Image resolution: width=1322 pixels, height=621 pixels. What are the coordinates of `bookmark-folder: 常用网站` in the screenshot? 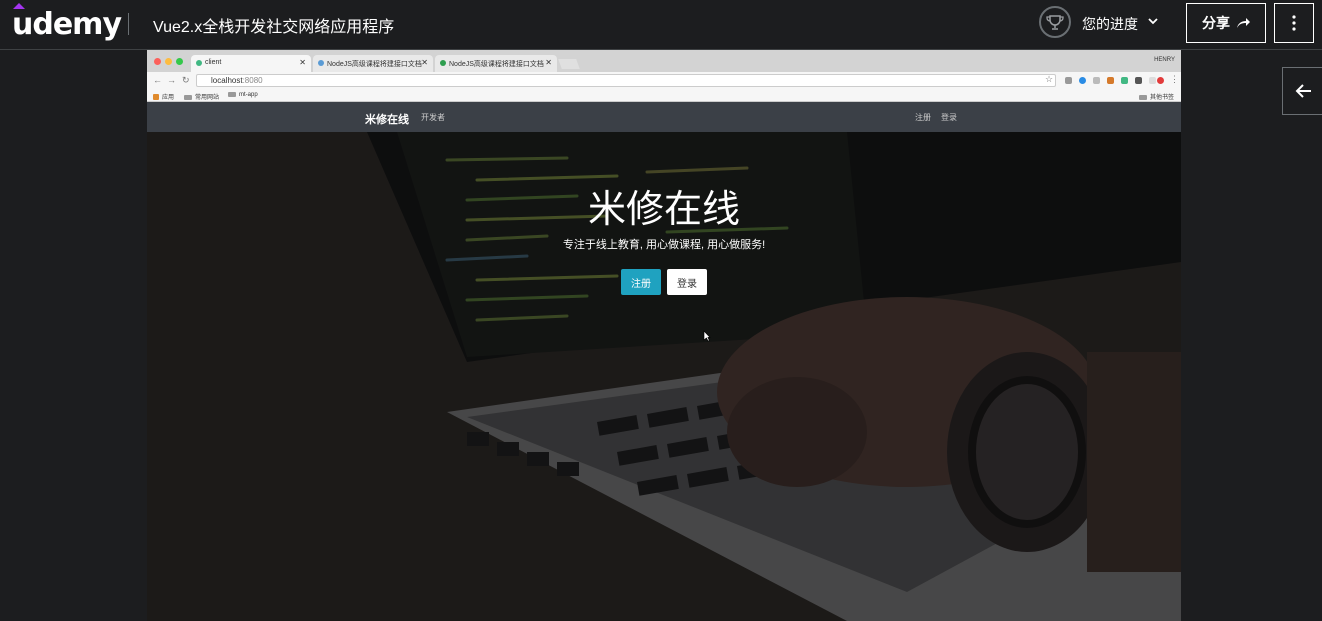 It's located at (201, 96).